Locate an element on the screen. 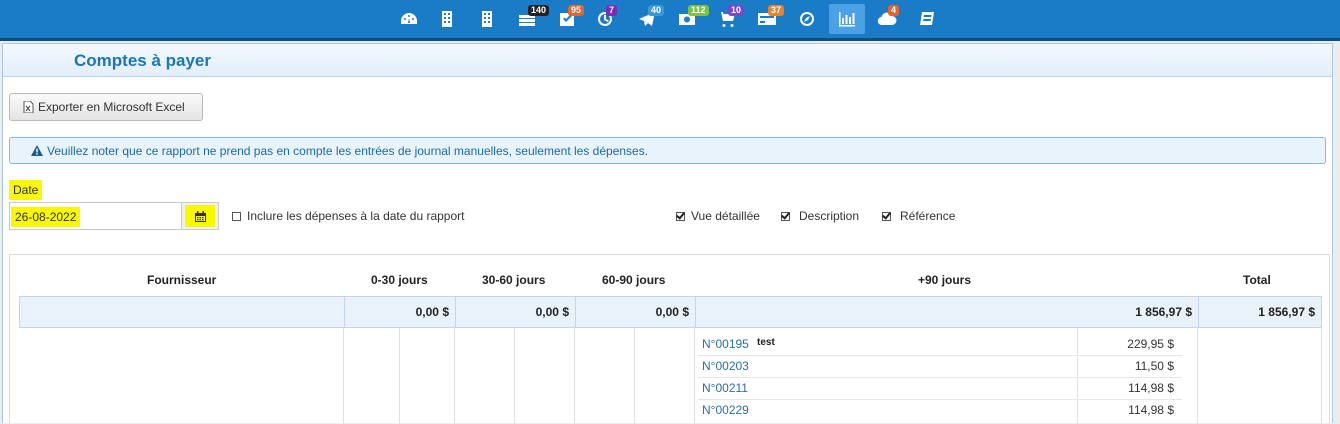 The height and width of the screenshot is (424, 1340). reference-checkbox: Référence is located at coordinates (918, 216).